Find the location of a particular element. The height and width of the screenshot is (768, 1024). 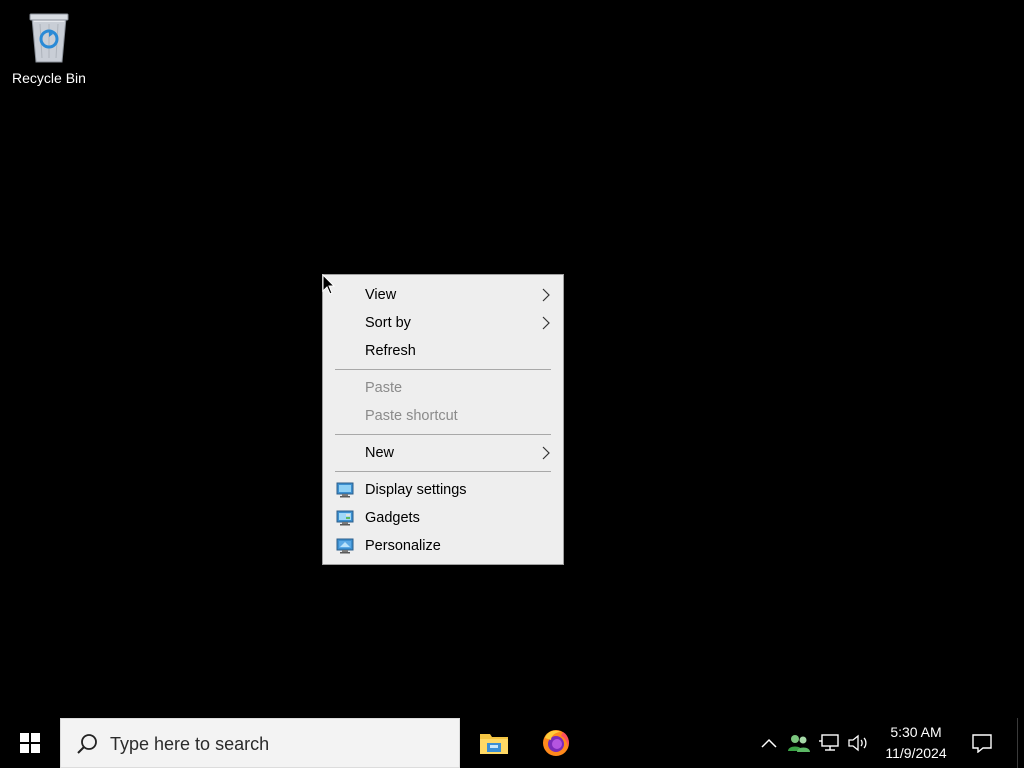

menu-item-view: View is located at coordinates (443, 295).